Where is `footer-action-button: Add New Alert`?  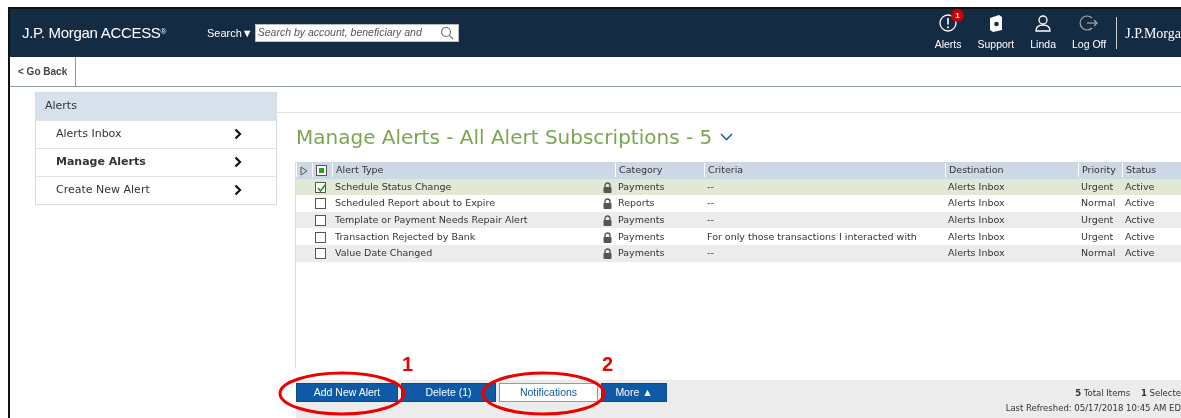 footer-action-button: Add New Alert is located at coordinates (347, 392).